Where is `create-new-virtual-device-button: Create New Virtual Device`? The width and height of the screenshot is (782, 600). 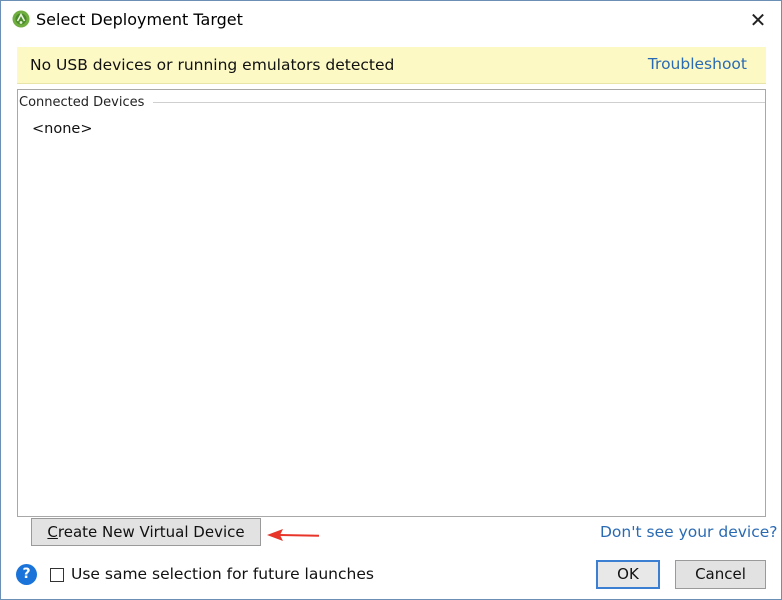
create-new-virtual-device-button: Create New Virtual Device is located at coordinates (146, 532).